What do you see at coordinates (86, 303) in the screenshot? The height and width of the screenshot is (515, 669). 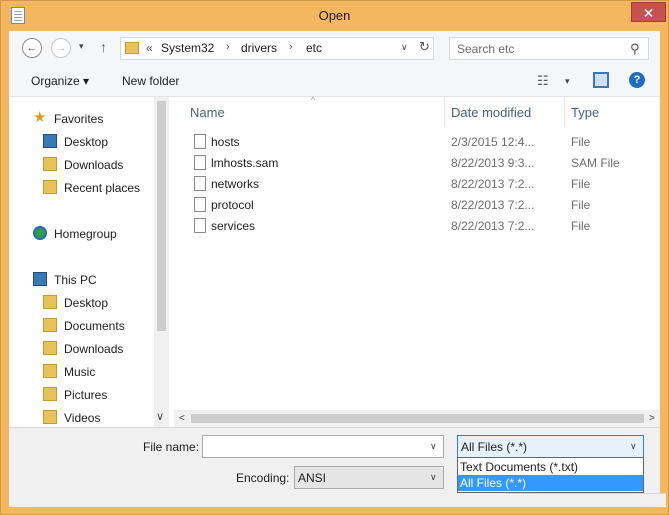 I see `nav-item-label: Desktop` at bounding box center [86, 303].